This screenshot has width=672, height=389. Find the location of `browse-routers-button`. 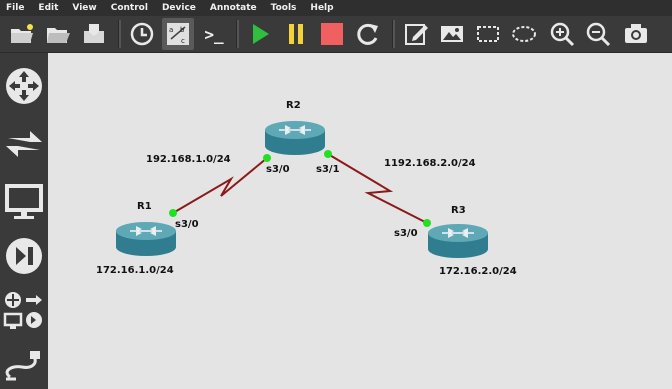

browse-routers-button is located at coordinates (24, 86).